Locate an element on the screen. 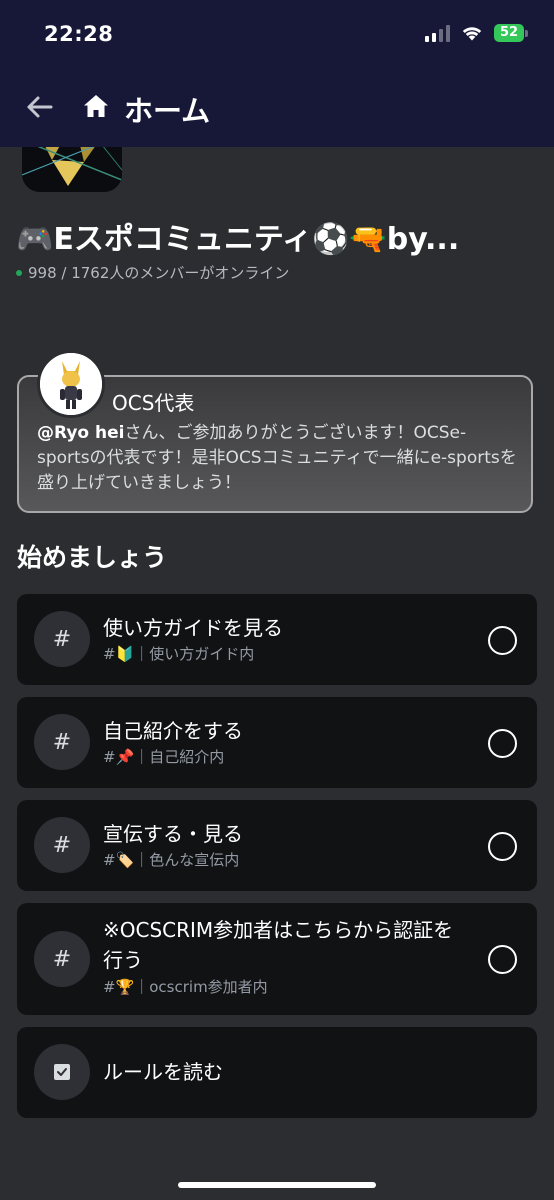  battery-indicator: 52 is located at coordinates (509, 33).